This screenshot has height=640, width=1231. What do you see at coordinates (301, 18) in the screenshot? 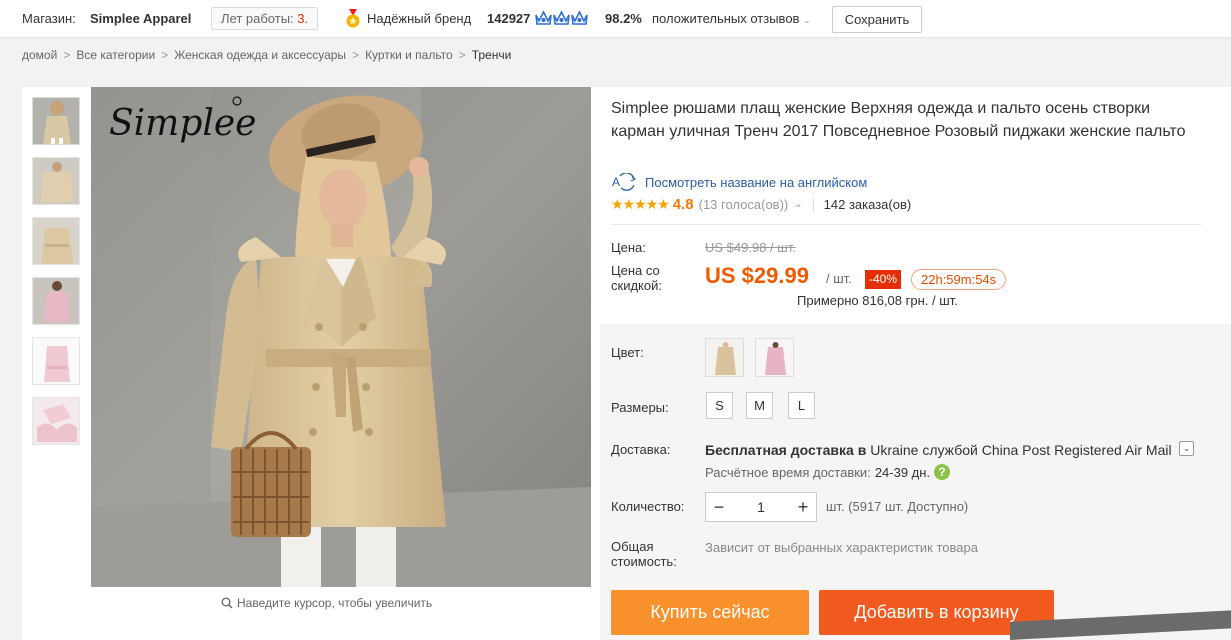
I see `years-value: 3` at bounding box center [301, 18].